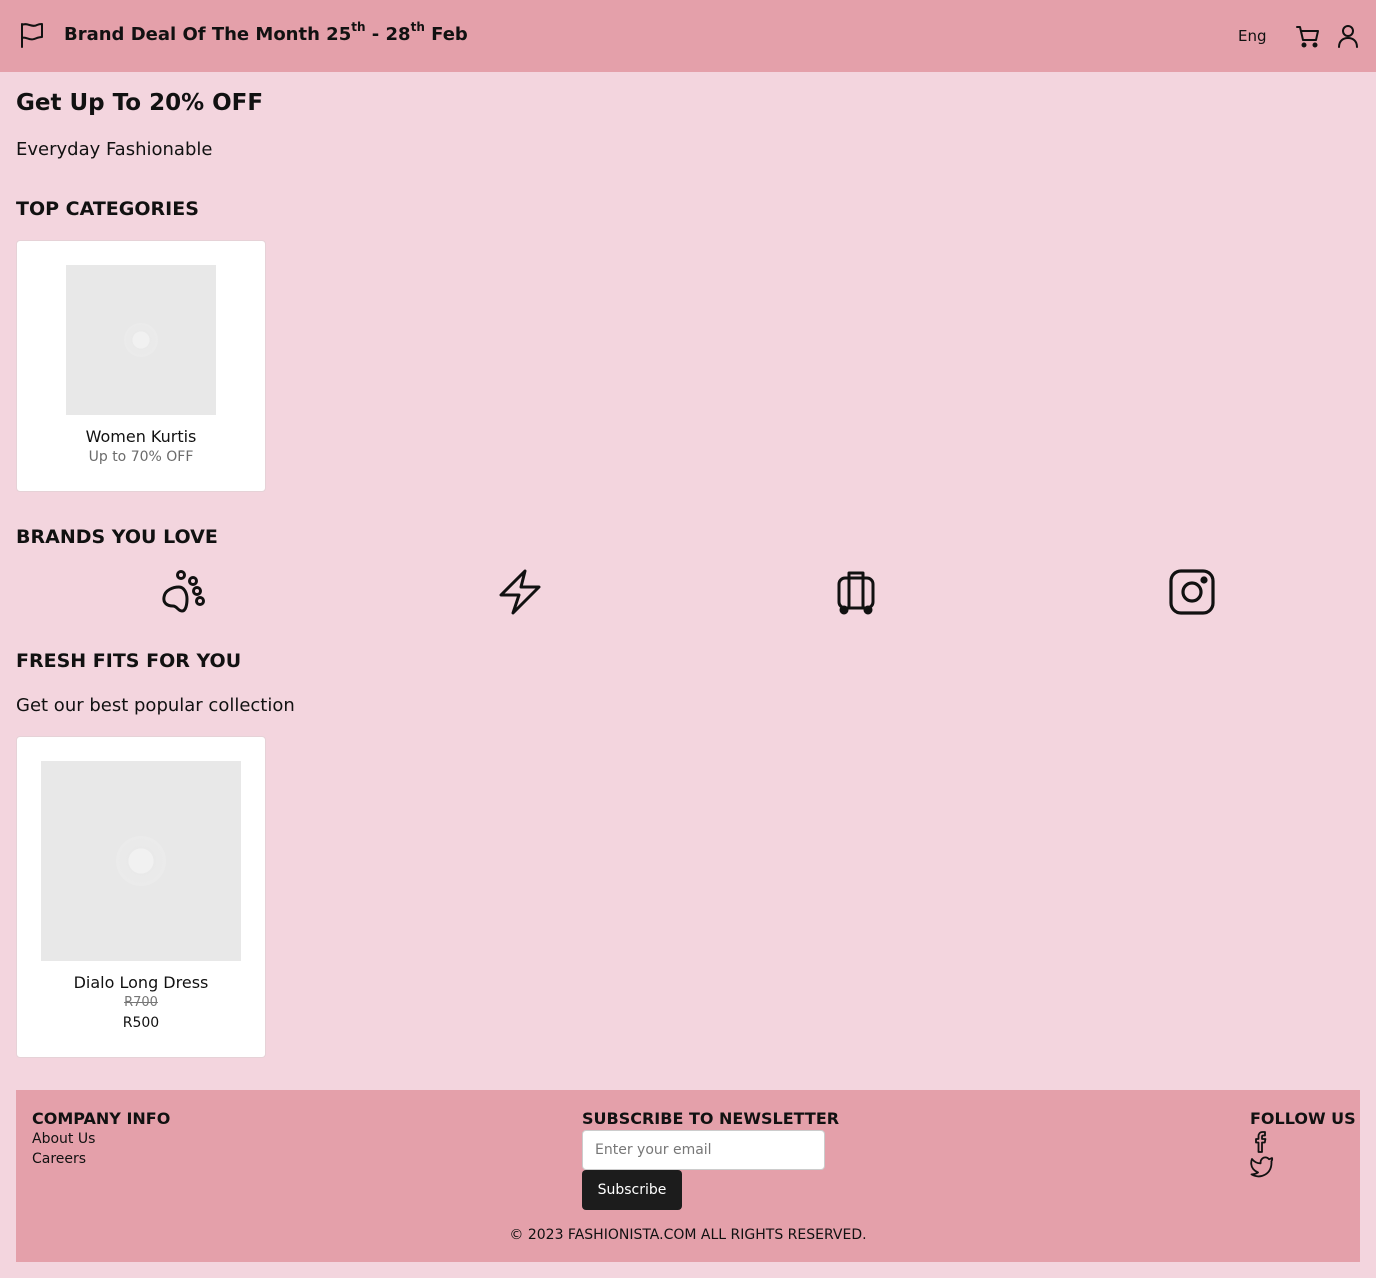 The width and height of the screenshot is (1376, 1278). I want to click on product-old-price: R700, so click(141, 1002).